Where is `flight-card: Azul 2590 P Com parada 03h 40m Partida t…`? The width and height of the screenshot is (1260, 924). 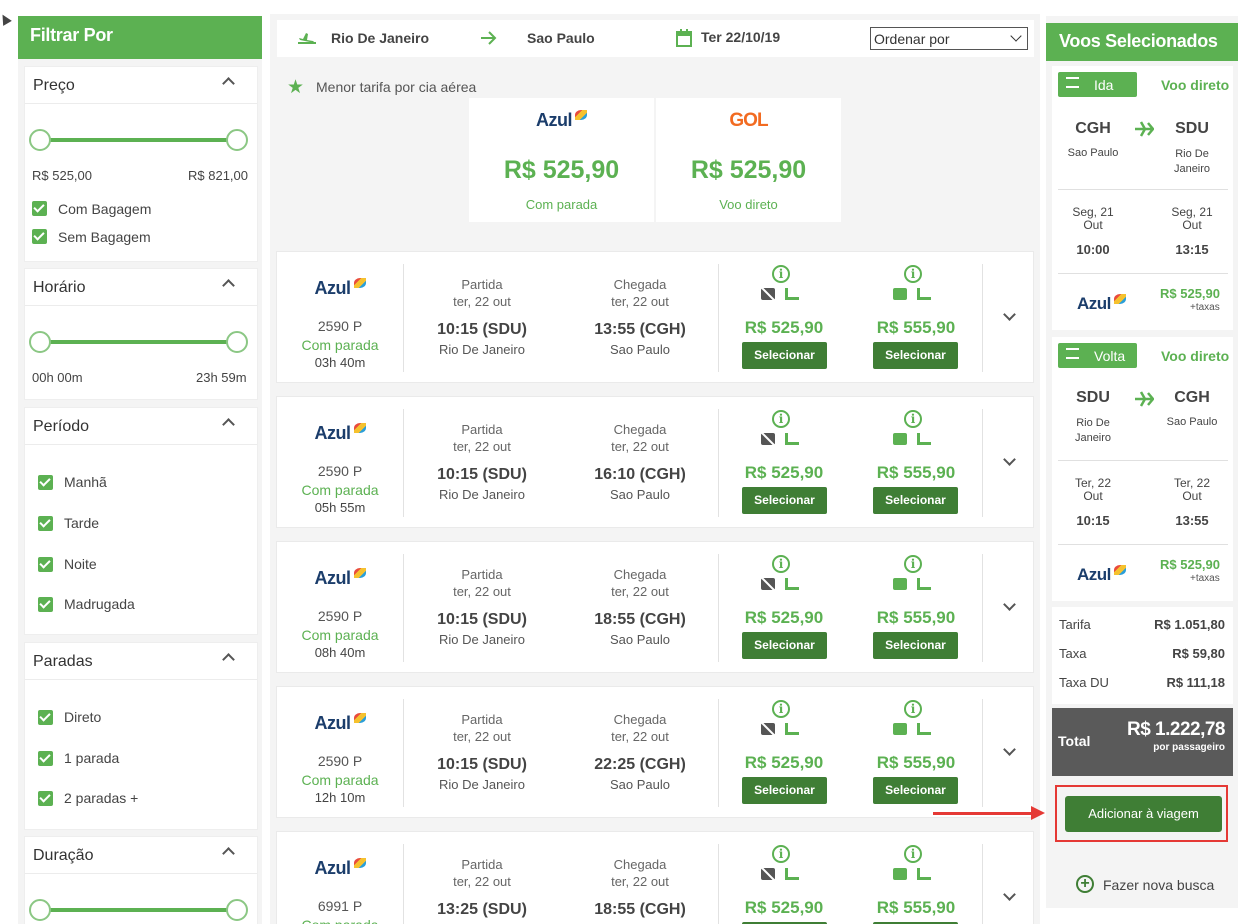
flight-card: Azul 2590 P Com parada 03h 40m Partida t… is located at coordinates (655, 317).